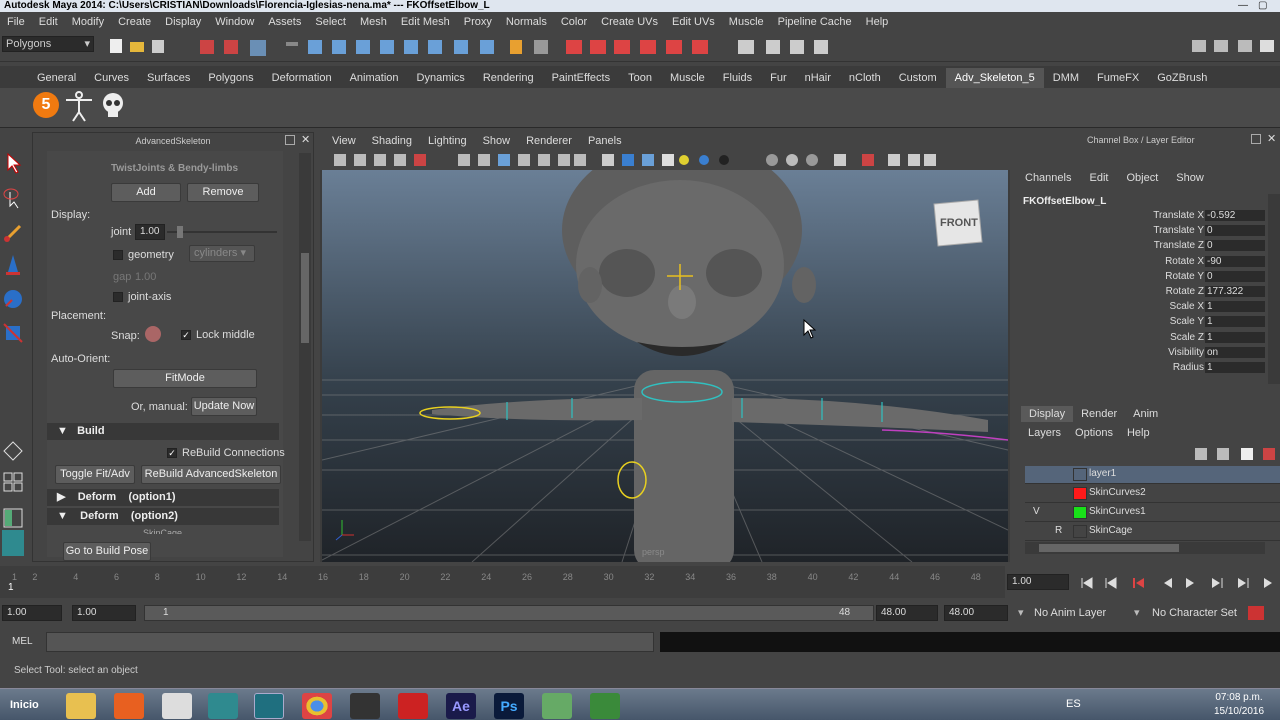 This screenshot has width=1280, height=720. What do you see at coordinates (818, 78) in the screenshot?
I see `shelf-tab-nhair: nHair` at bounding box center [818, 78].